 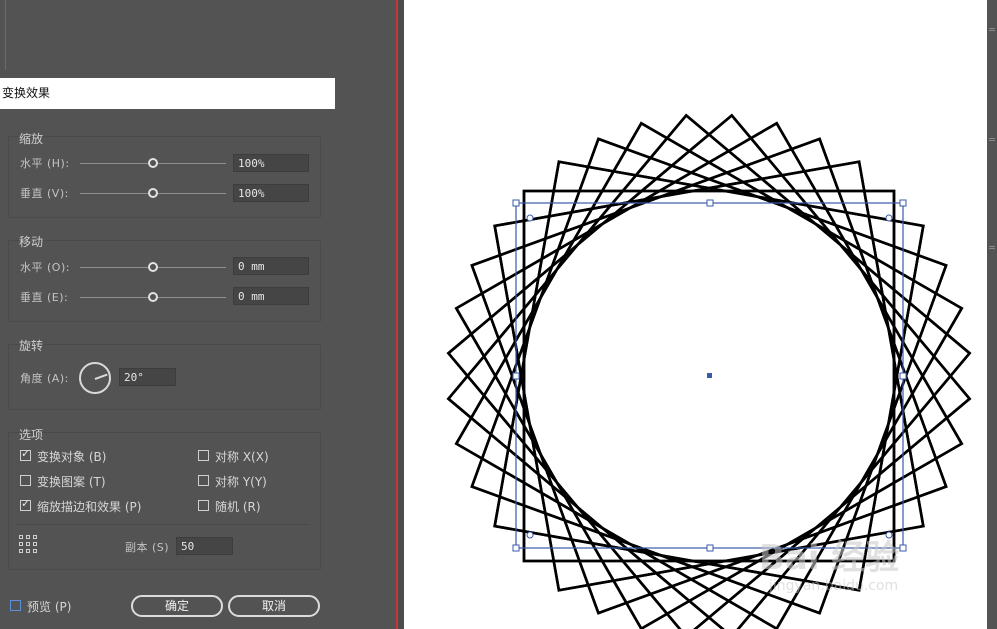 What do you see at coordinates (709, 375) in the screenshot?
I see `center-point` at bounding box center [709, 375].